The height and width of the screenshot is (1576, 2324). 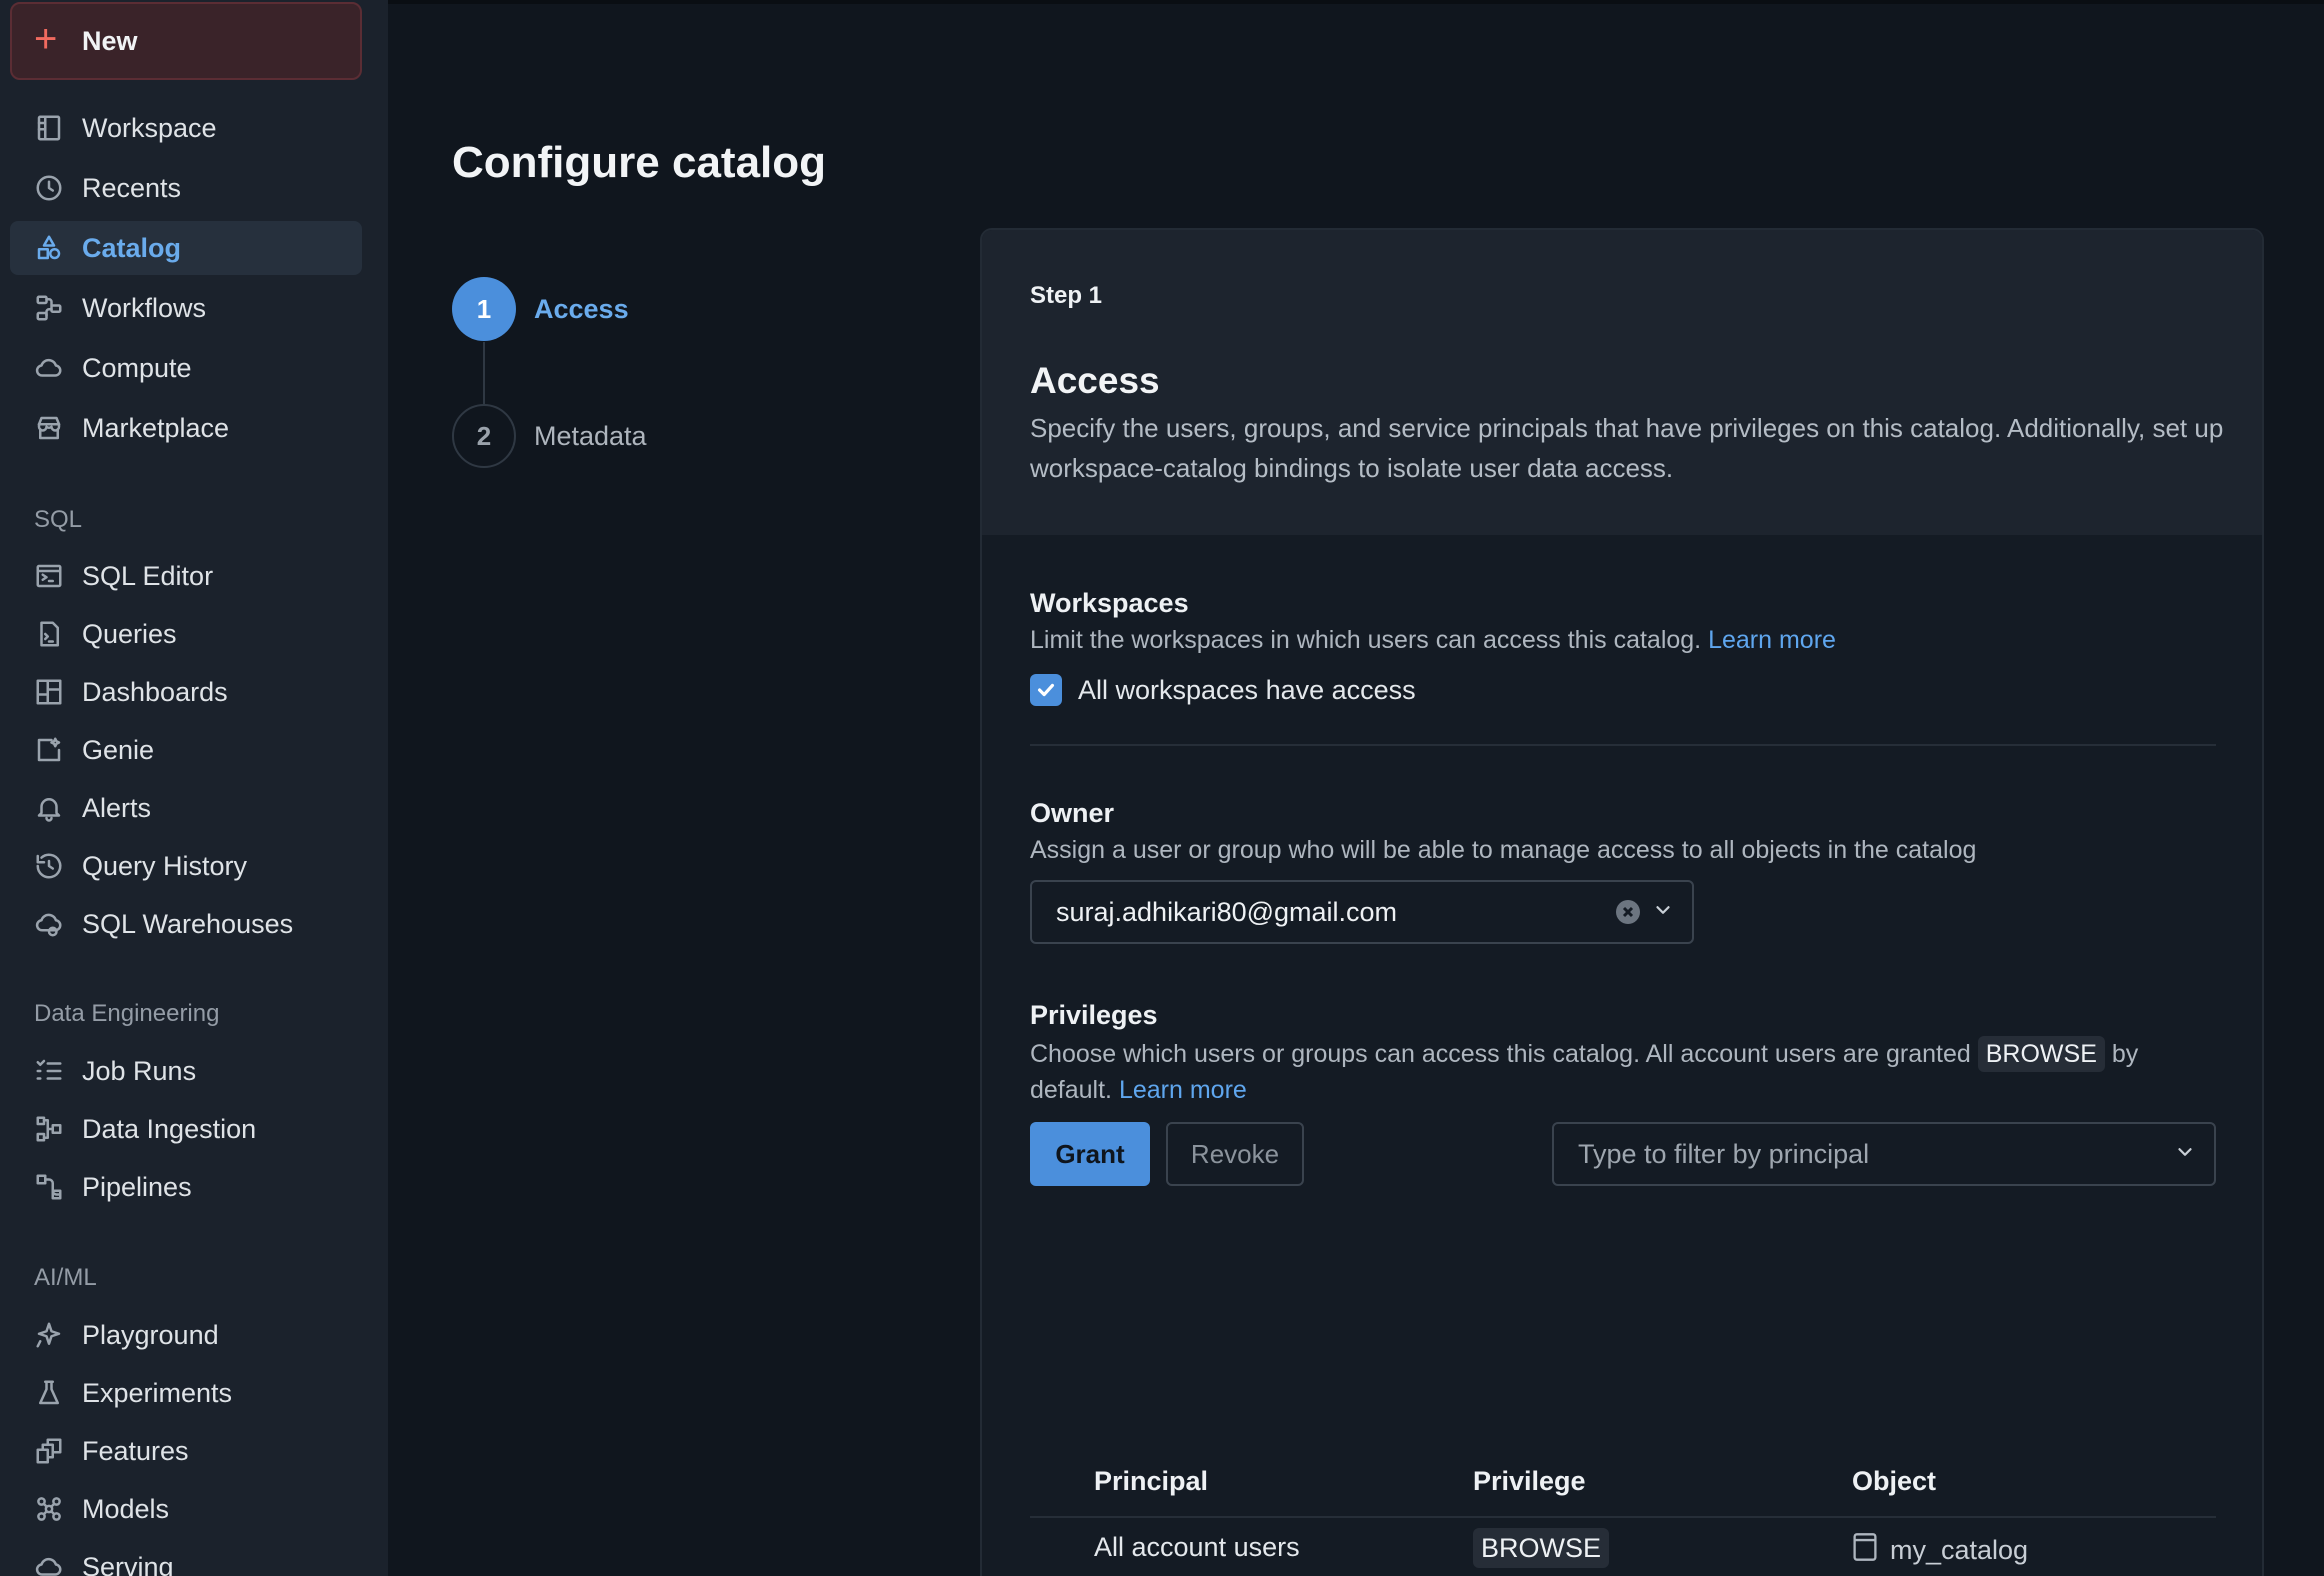 What do you see at coordinates (49, 248) in the screenshot?
I see `catalog-icon` at bounding box center [49, 248].